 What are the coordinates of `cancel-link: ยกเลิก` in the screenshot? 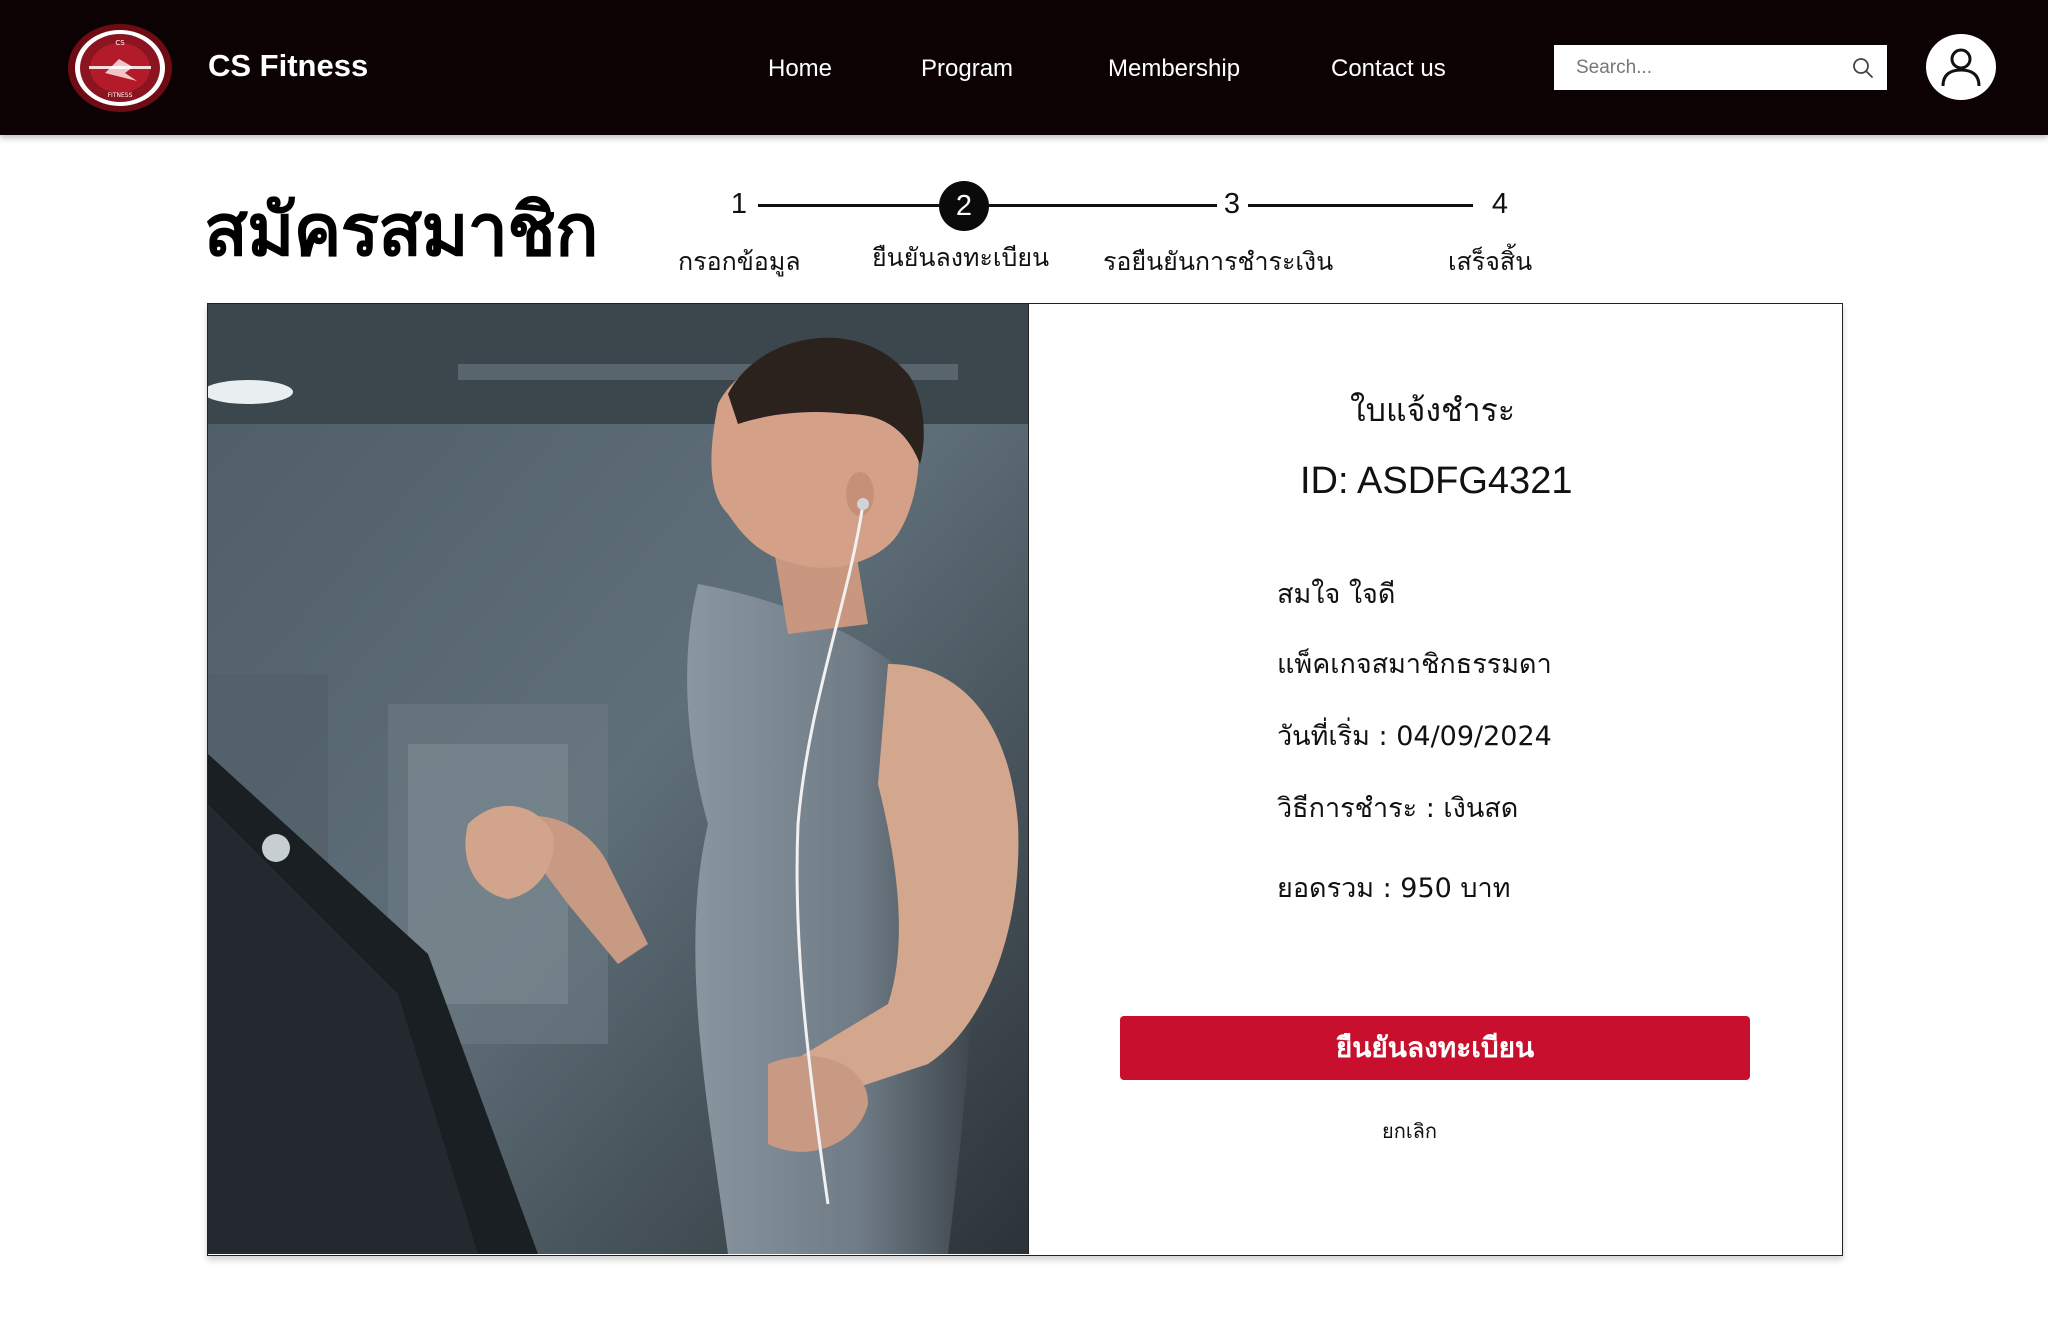 It's located at (1409, 1131).